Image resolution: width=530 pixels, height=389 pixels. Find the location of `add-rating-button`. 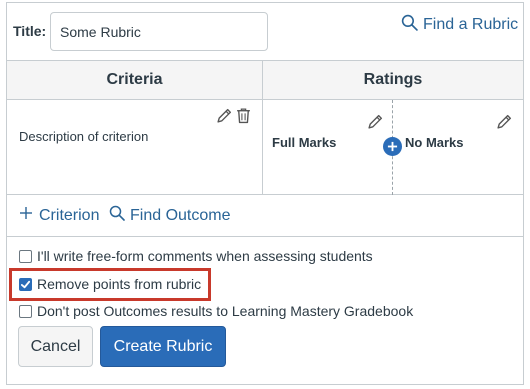

add-rating-button is located at coordinates (392, 146).